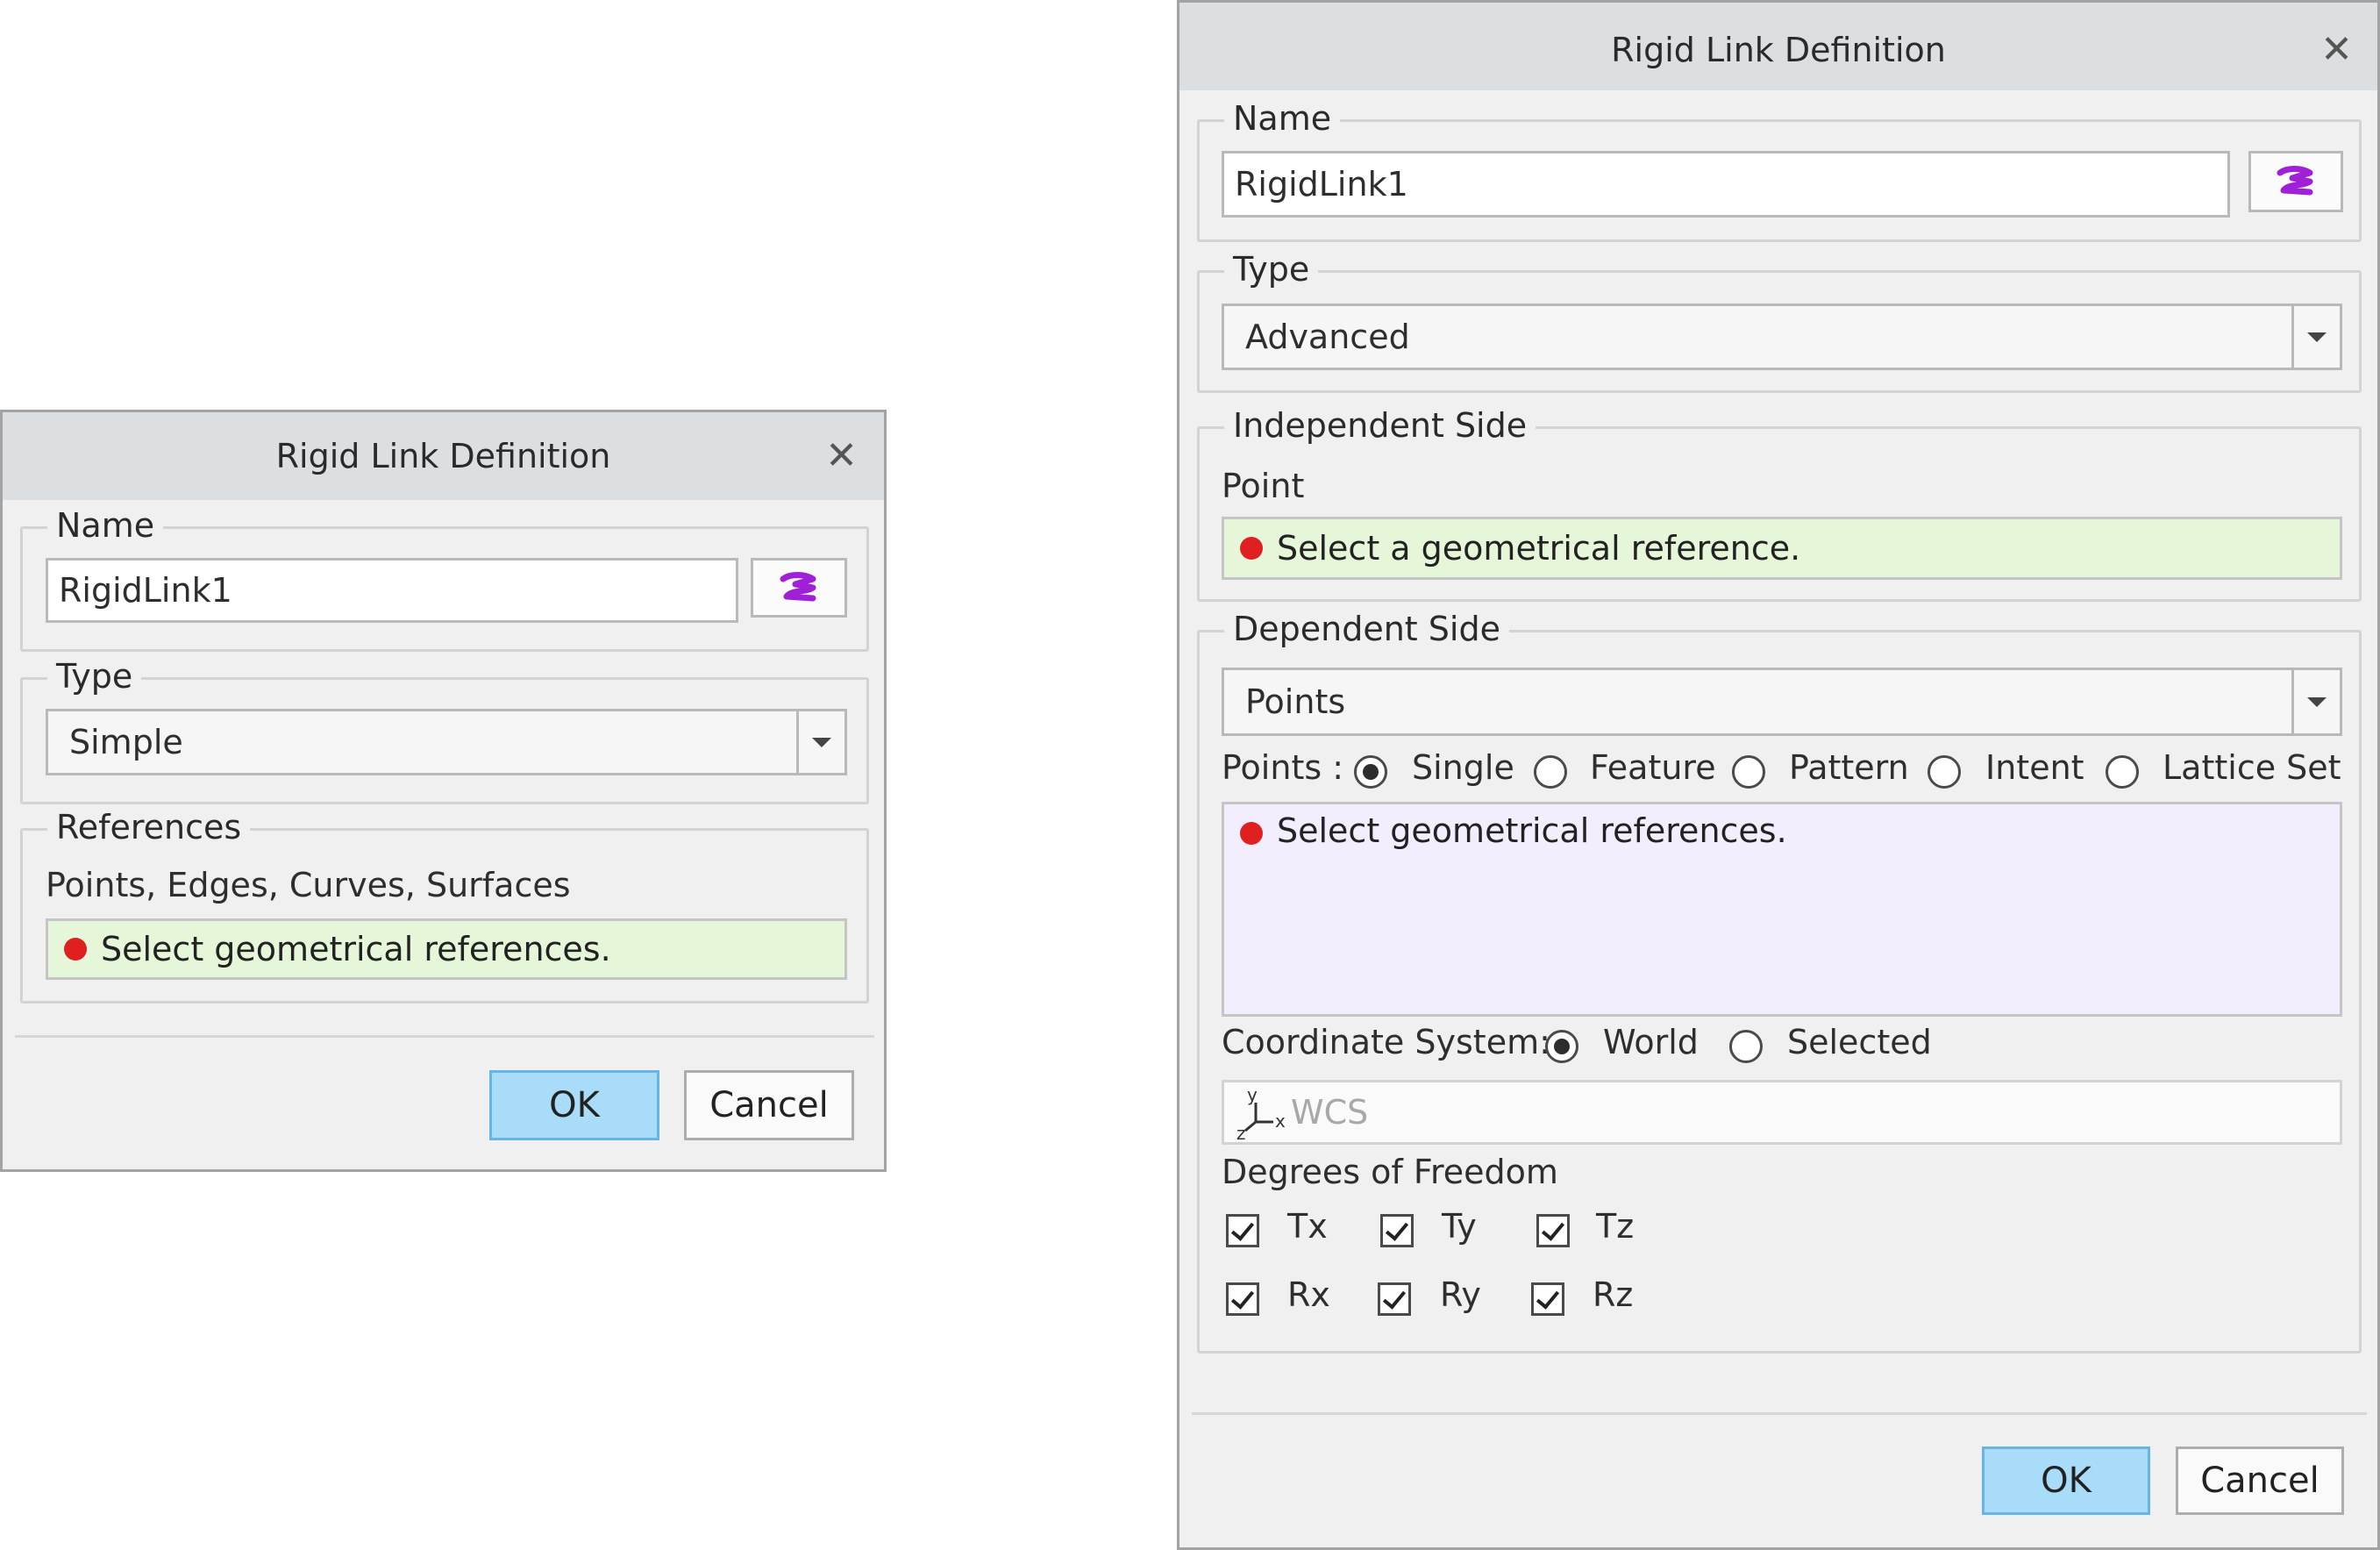 The height and width of the screenshot is (1550, 2380). What do you see at coordinates (1782, 337) in the screenshot?
I see `type-dropdown: Advanced` at bounding box center [1782, 337].